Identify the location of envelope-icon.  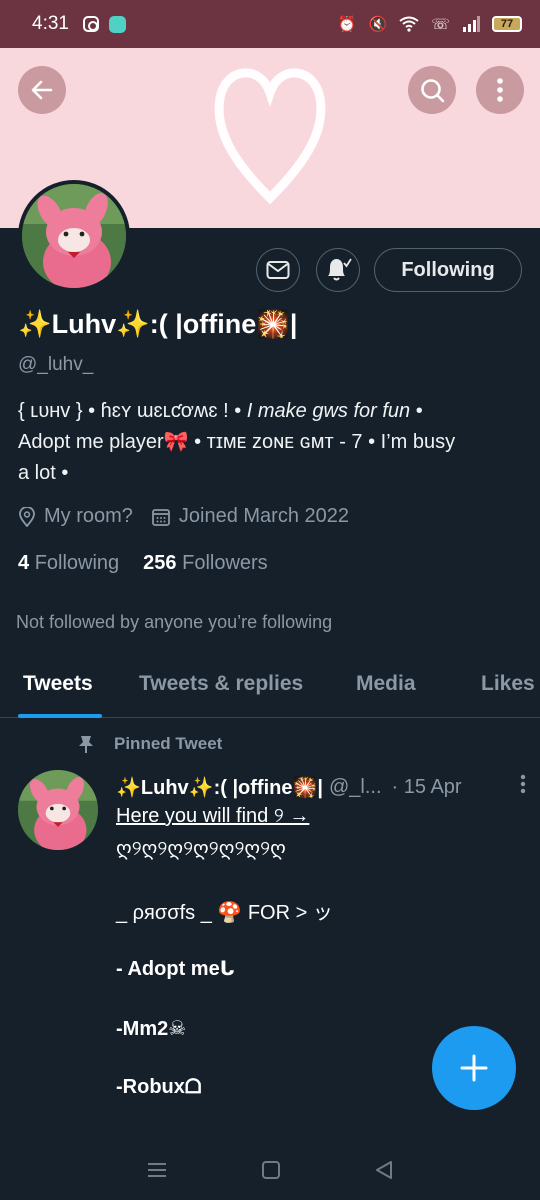
(278, 270).